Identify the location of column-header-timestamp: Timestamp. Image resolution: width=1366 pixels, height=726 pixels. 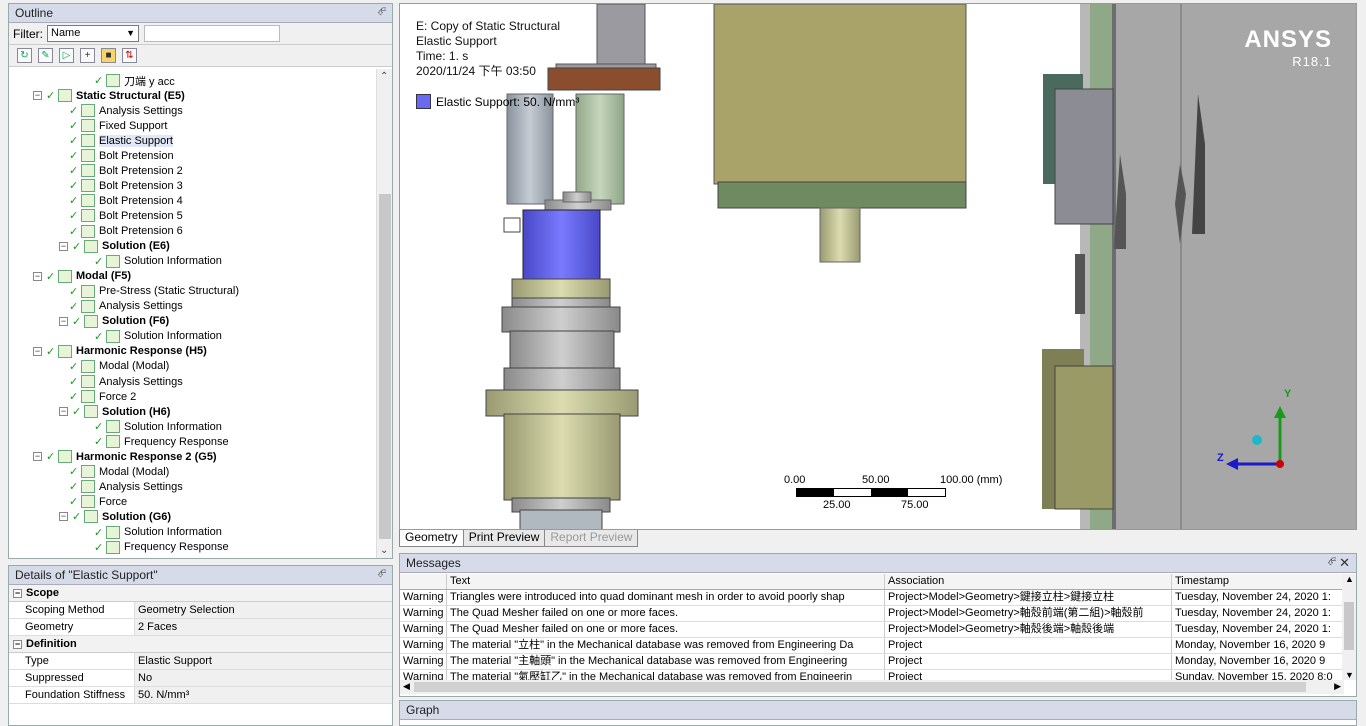
(1258, 581).